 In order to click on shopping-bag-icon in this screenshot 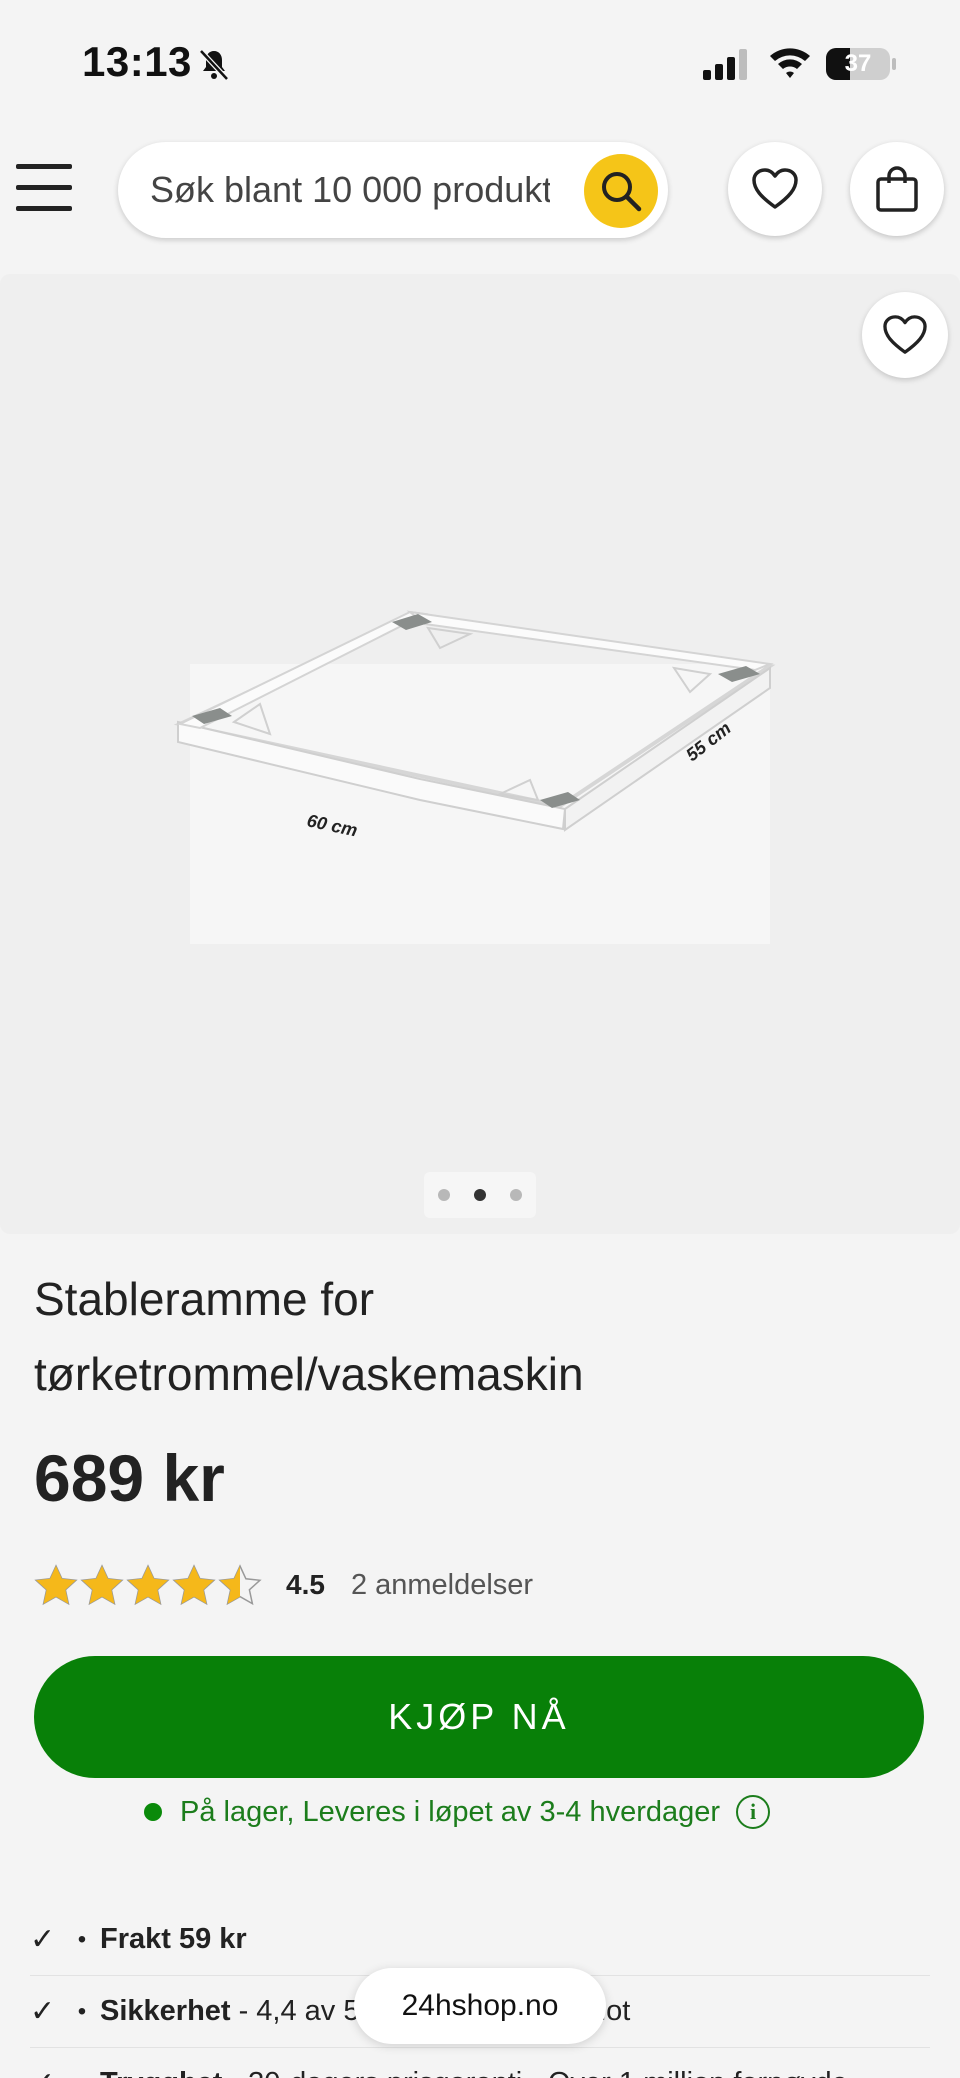, I will do `click(897, 189)`.